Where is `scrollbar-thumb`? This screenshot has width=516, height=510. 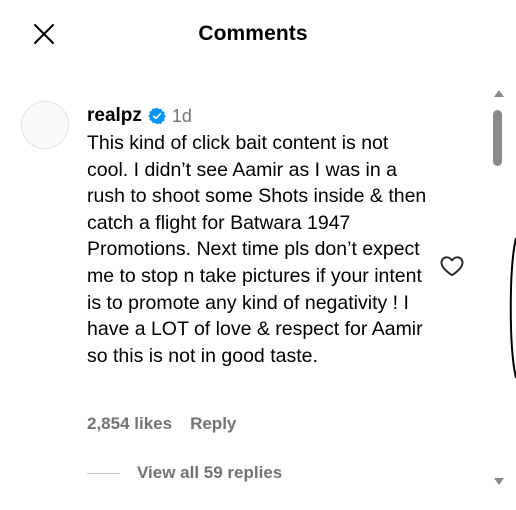 scrollbar-thumb is located at coordinates (497, 138).